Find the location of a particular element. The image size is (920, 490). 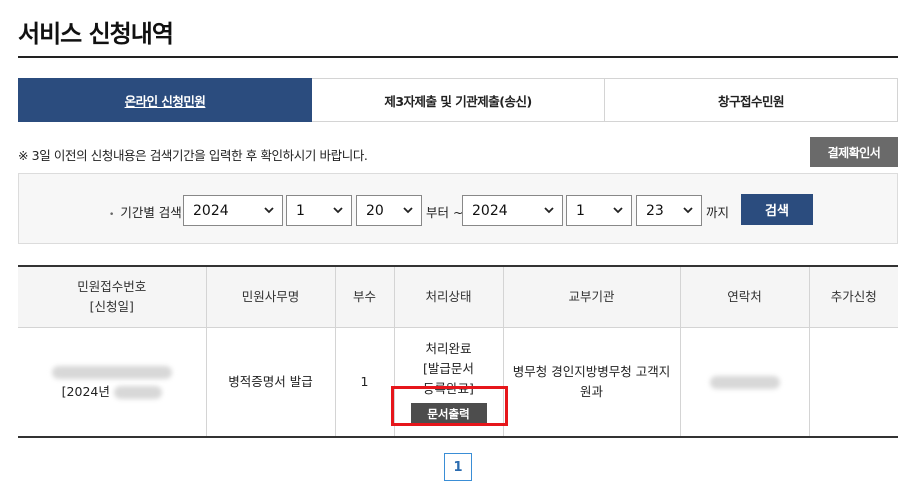

column-header-contact: 연락처 is located at coordinates (745, 296).